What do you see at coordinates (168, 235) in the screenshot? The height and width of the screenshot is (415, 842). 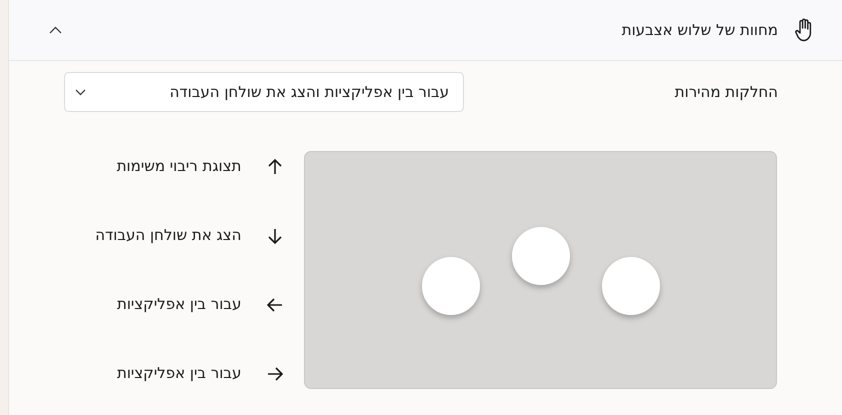 I see `gesture-label: הצג את שולחן העבודה` at bounding box center [168, 235].